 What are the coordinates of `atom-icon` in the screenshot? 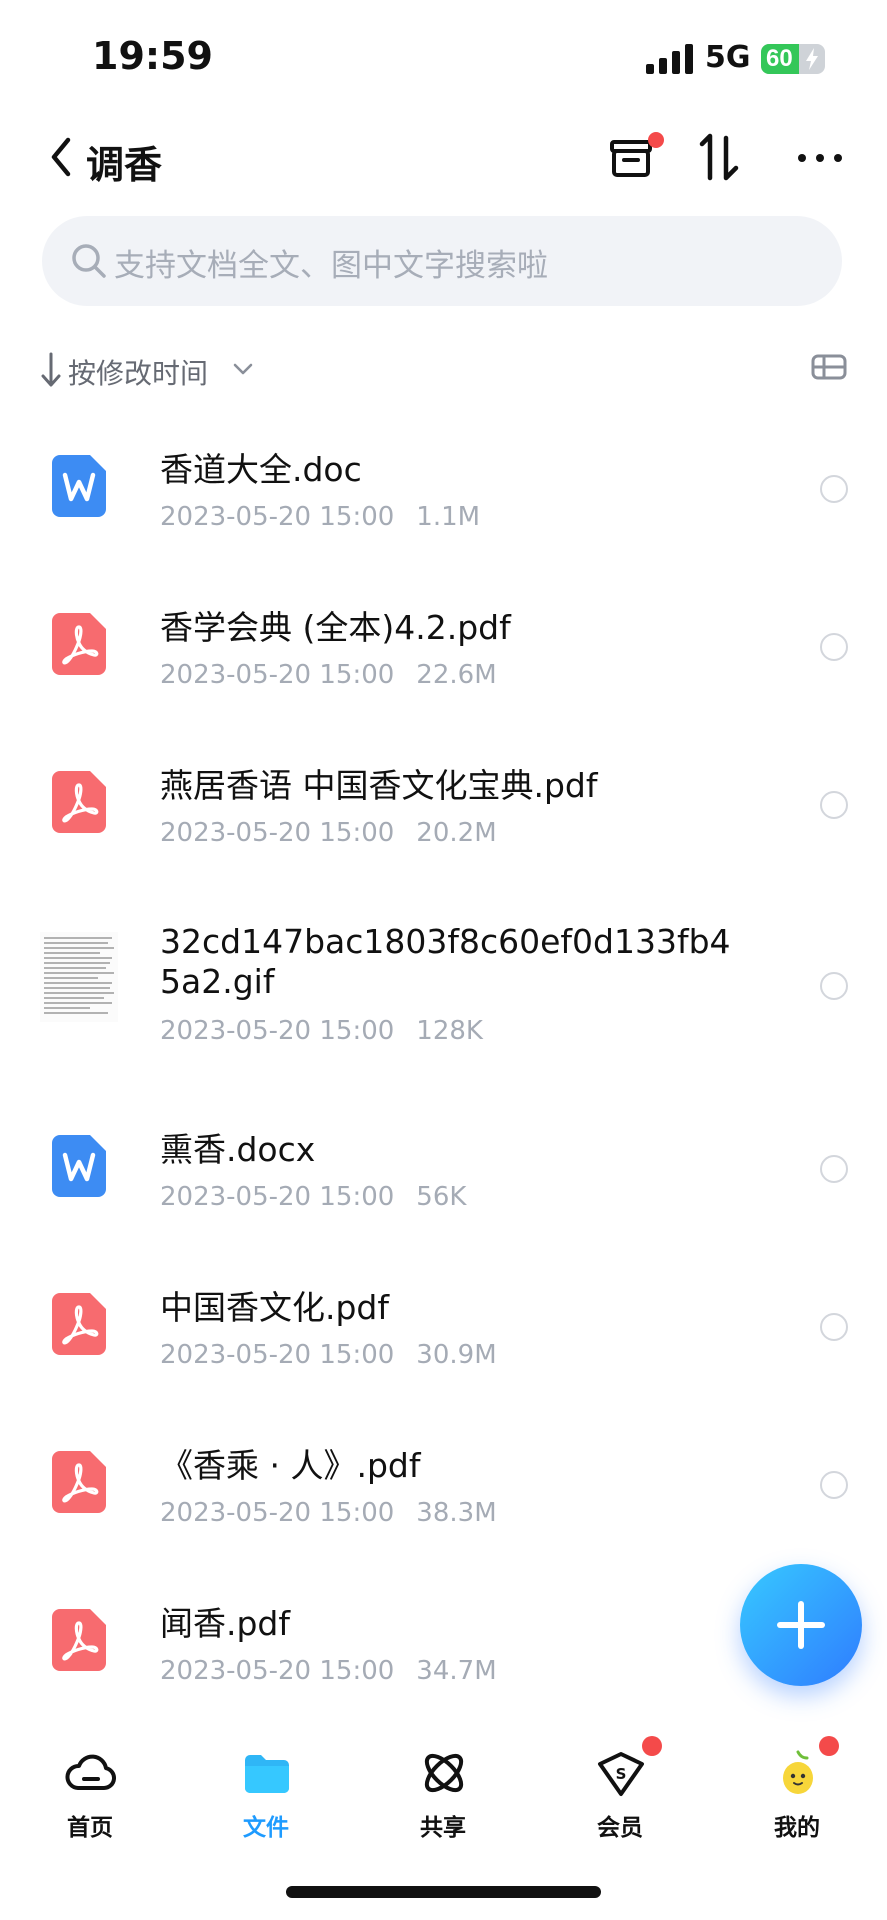 It's located at (444, 1773).